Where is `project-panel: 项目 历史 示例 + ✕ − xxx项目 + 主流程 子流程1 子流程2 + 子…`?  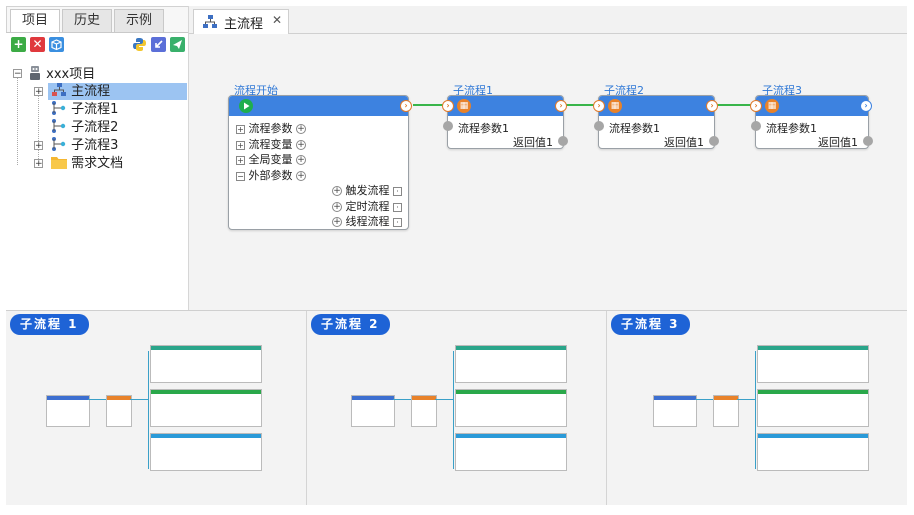 project-panel: 项目 历史 示例 + ✕ − xxx项目 + 主流程 子流程1 子流程2 + 子… is located at coordinates (97, 158).